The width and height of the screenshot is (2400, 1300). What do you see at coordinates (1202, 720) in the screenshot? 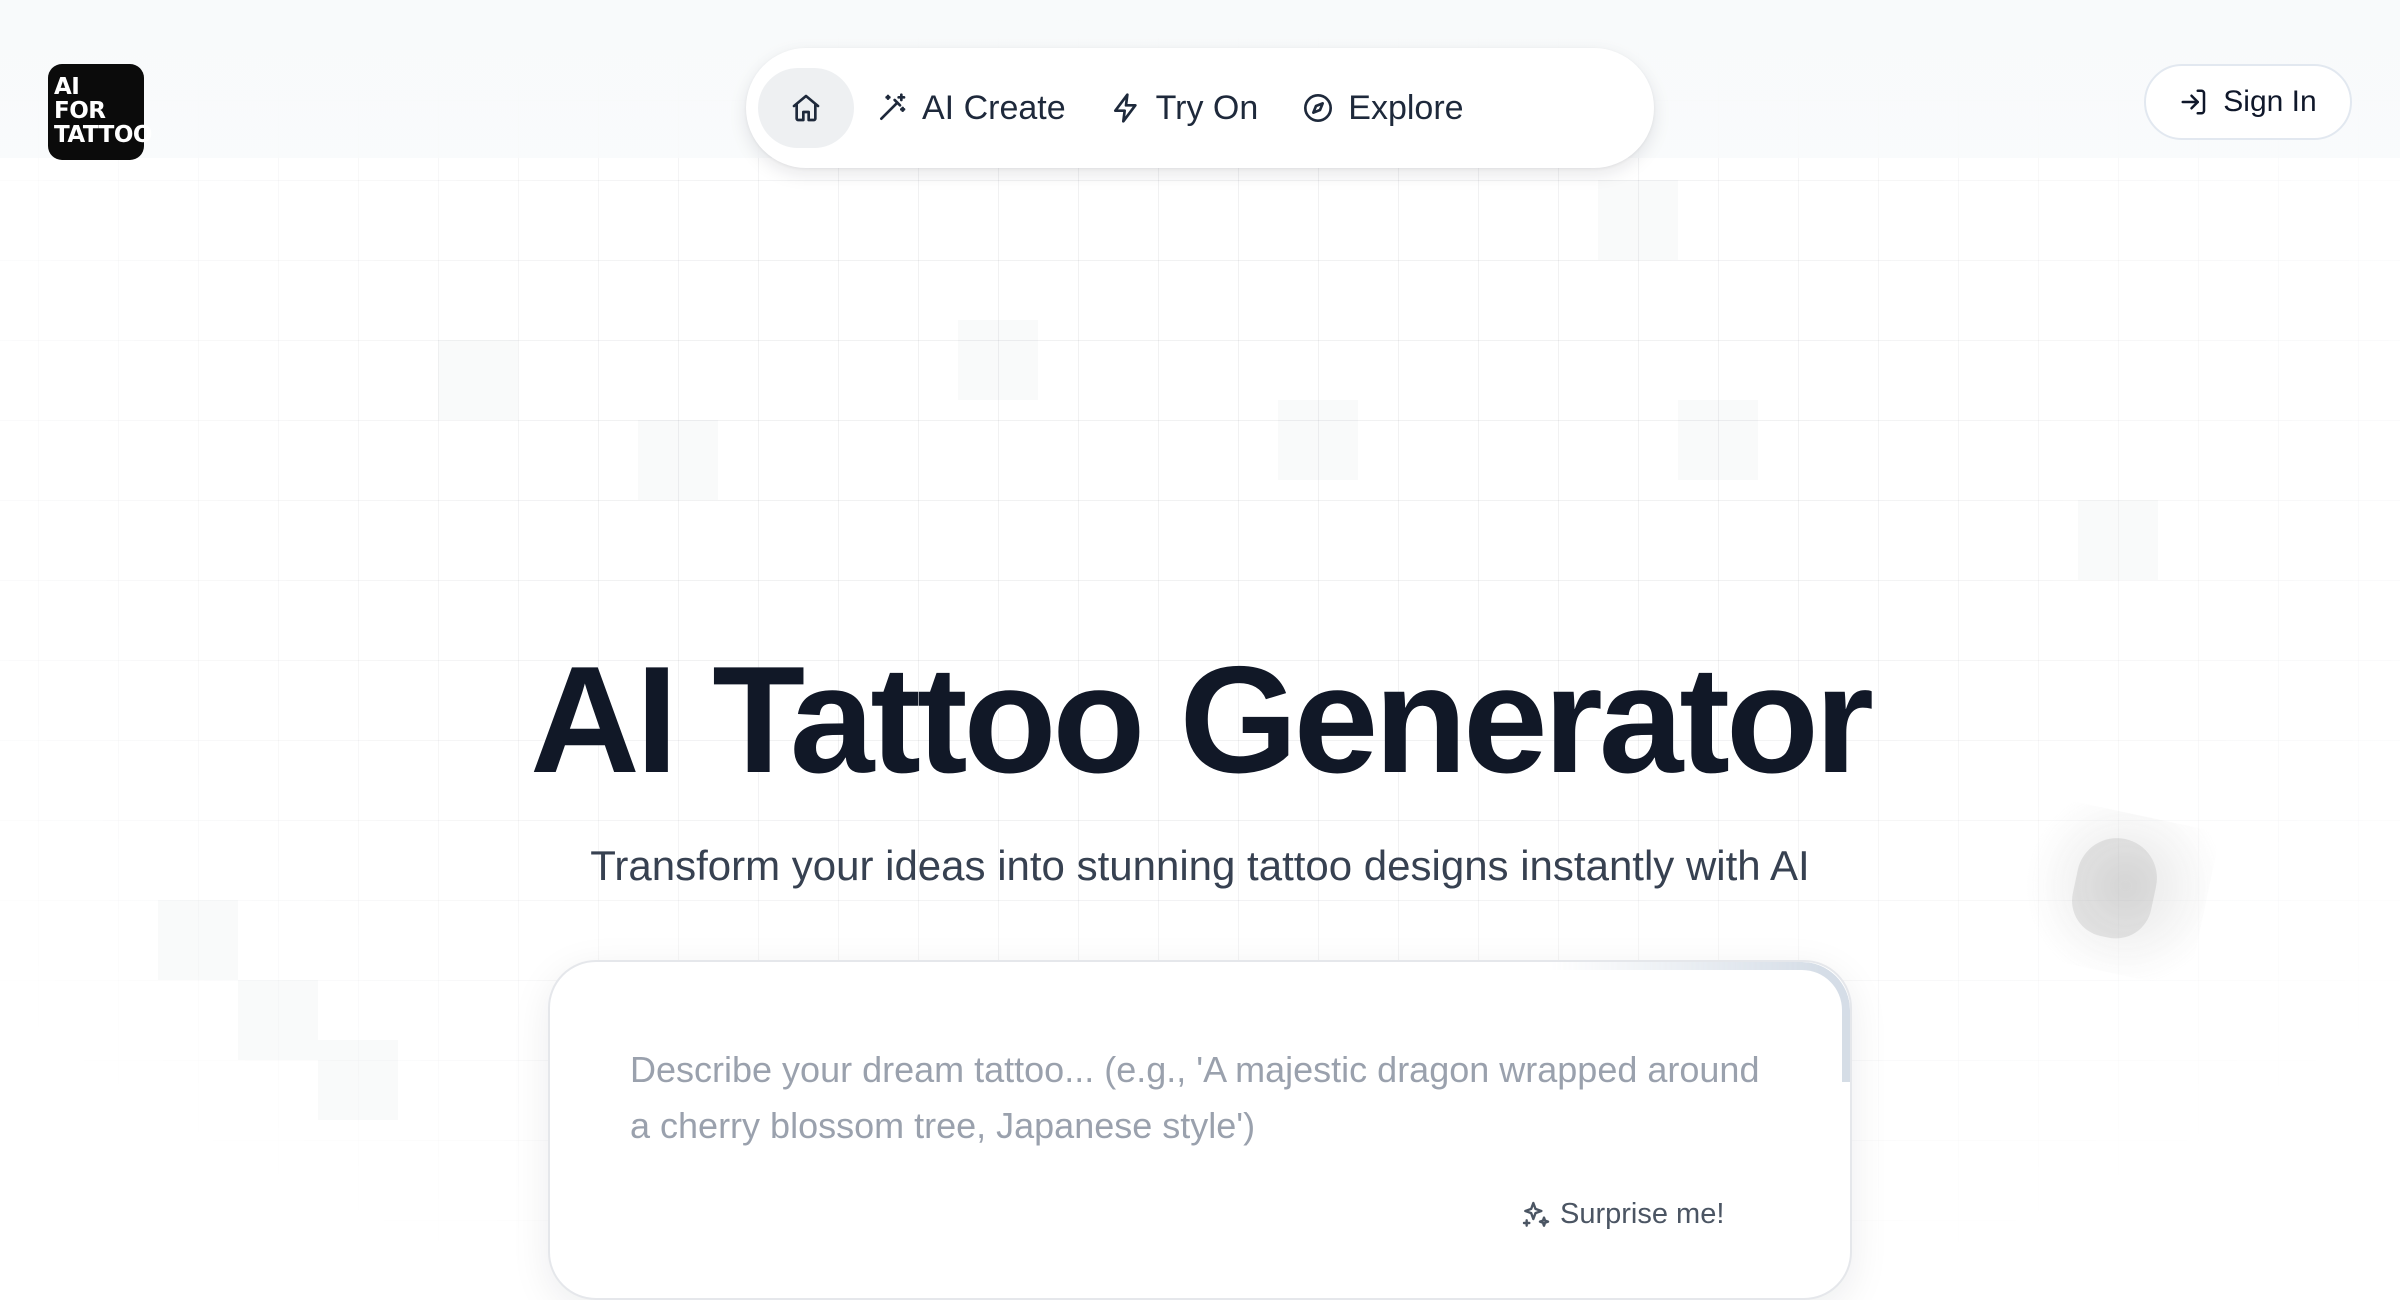
I see `page-title: AI Tattoo Generator` at bounding box center [1202, 720].